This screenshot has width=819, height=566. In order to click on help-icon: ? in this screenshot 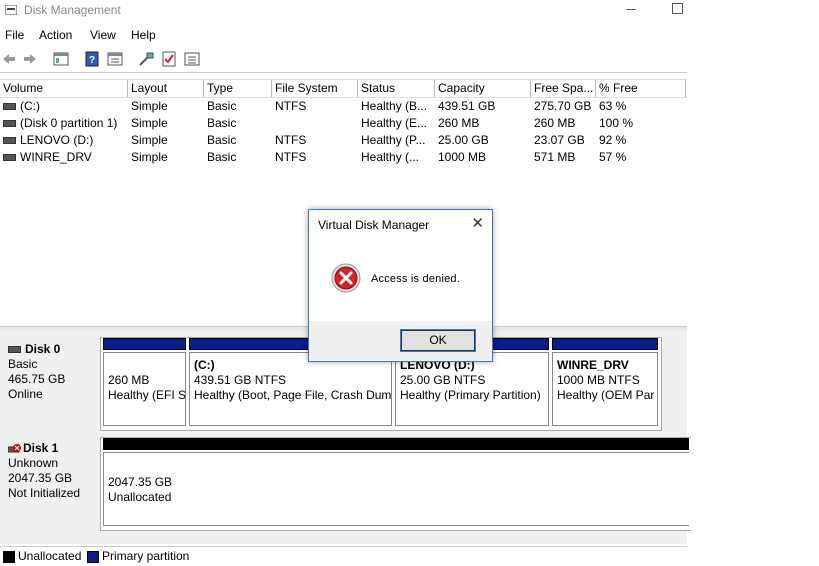, I will do `click(92, 59)`.